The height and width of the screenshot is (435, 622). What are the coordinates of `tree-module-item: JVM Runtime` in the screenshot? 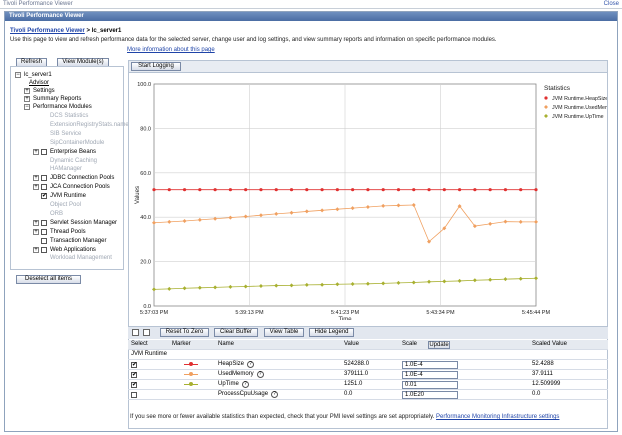 It's located at (68, 196).